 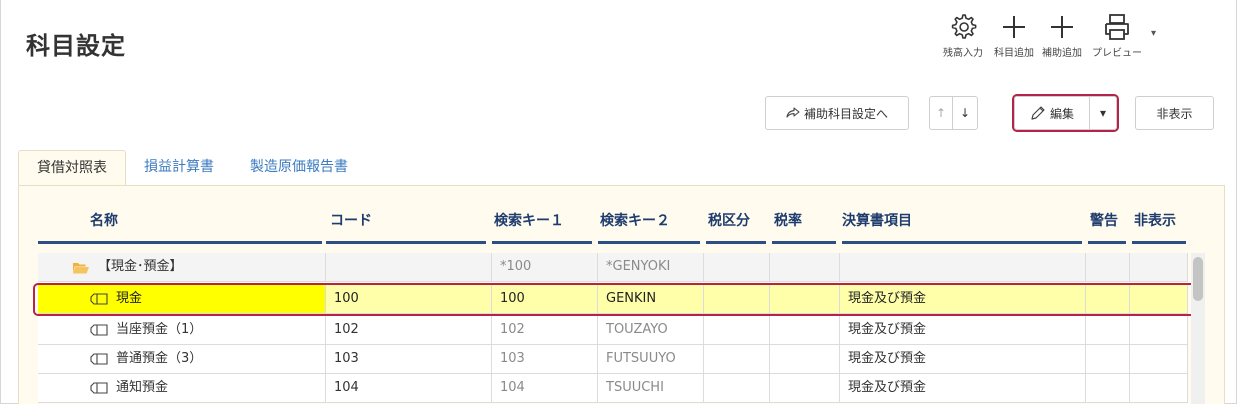 I want to click on search-key-2-cell: GENKIN, so click(x=651, y=299).